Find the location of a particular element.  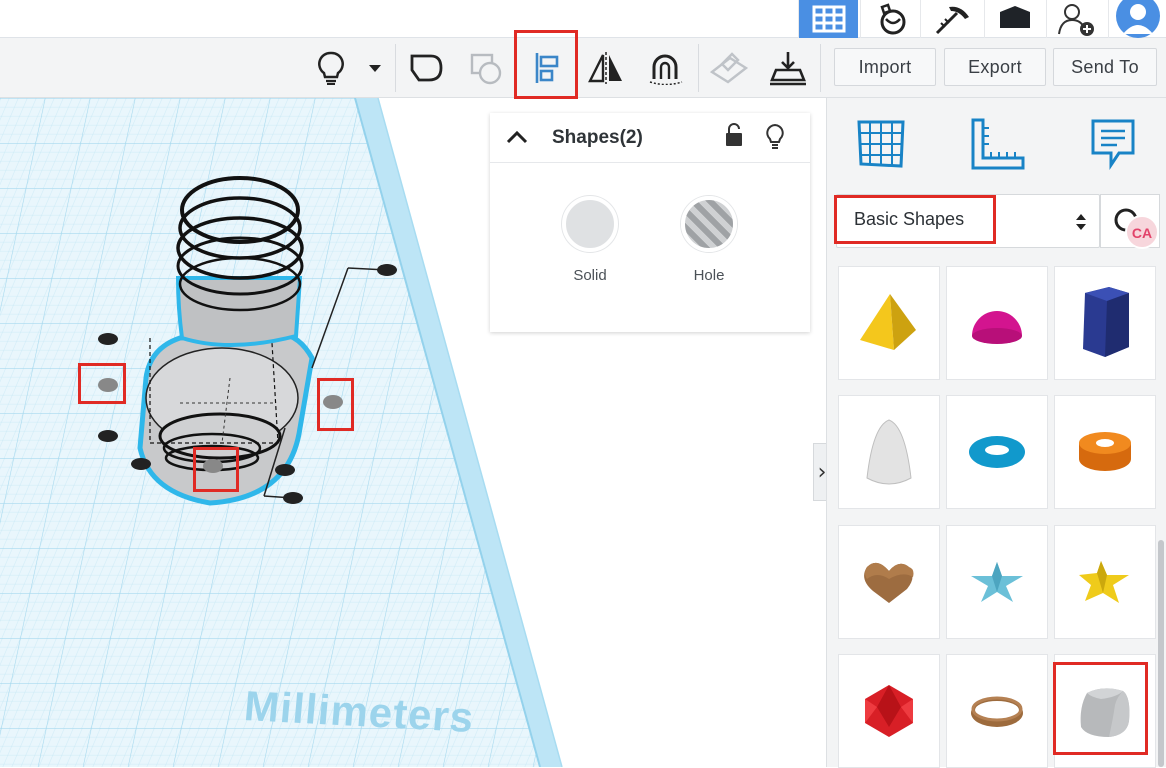

paraboloid-icon is located at coordinates (889, 452).